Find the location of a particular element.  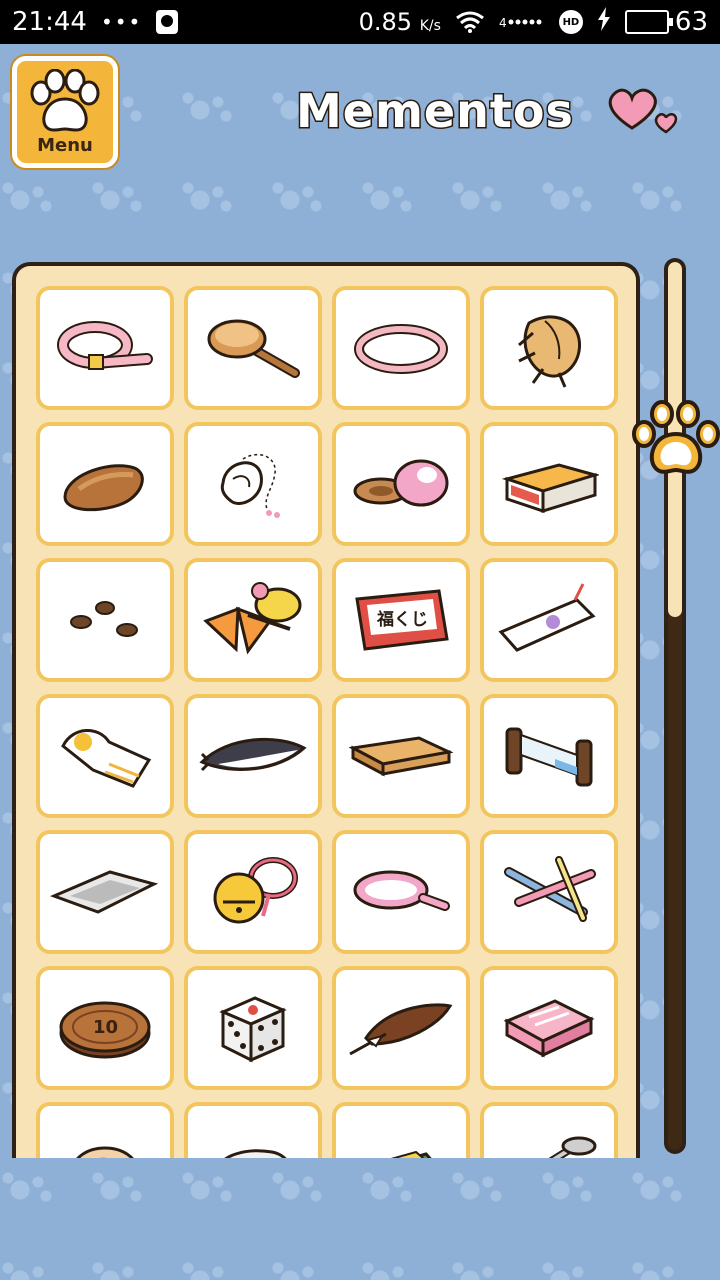

mirror-compact-icon is located at coordinates (401, 484).